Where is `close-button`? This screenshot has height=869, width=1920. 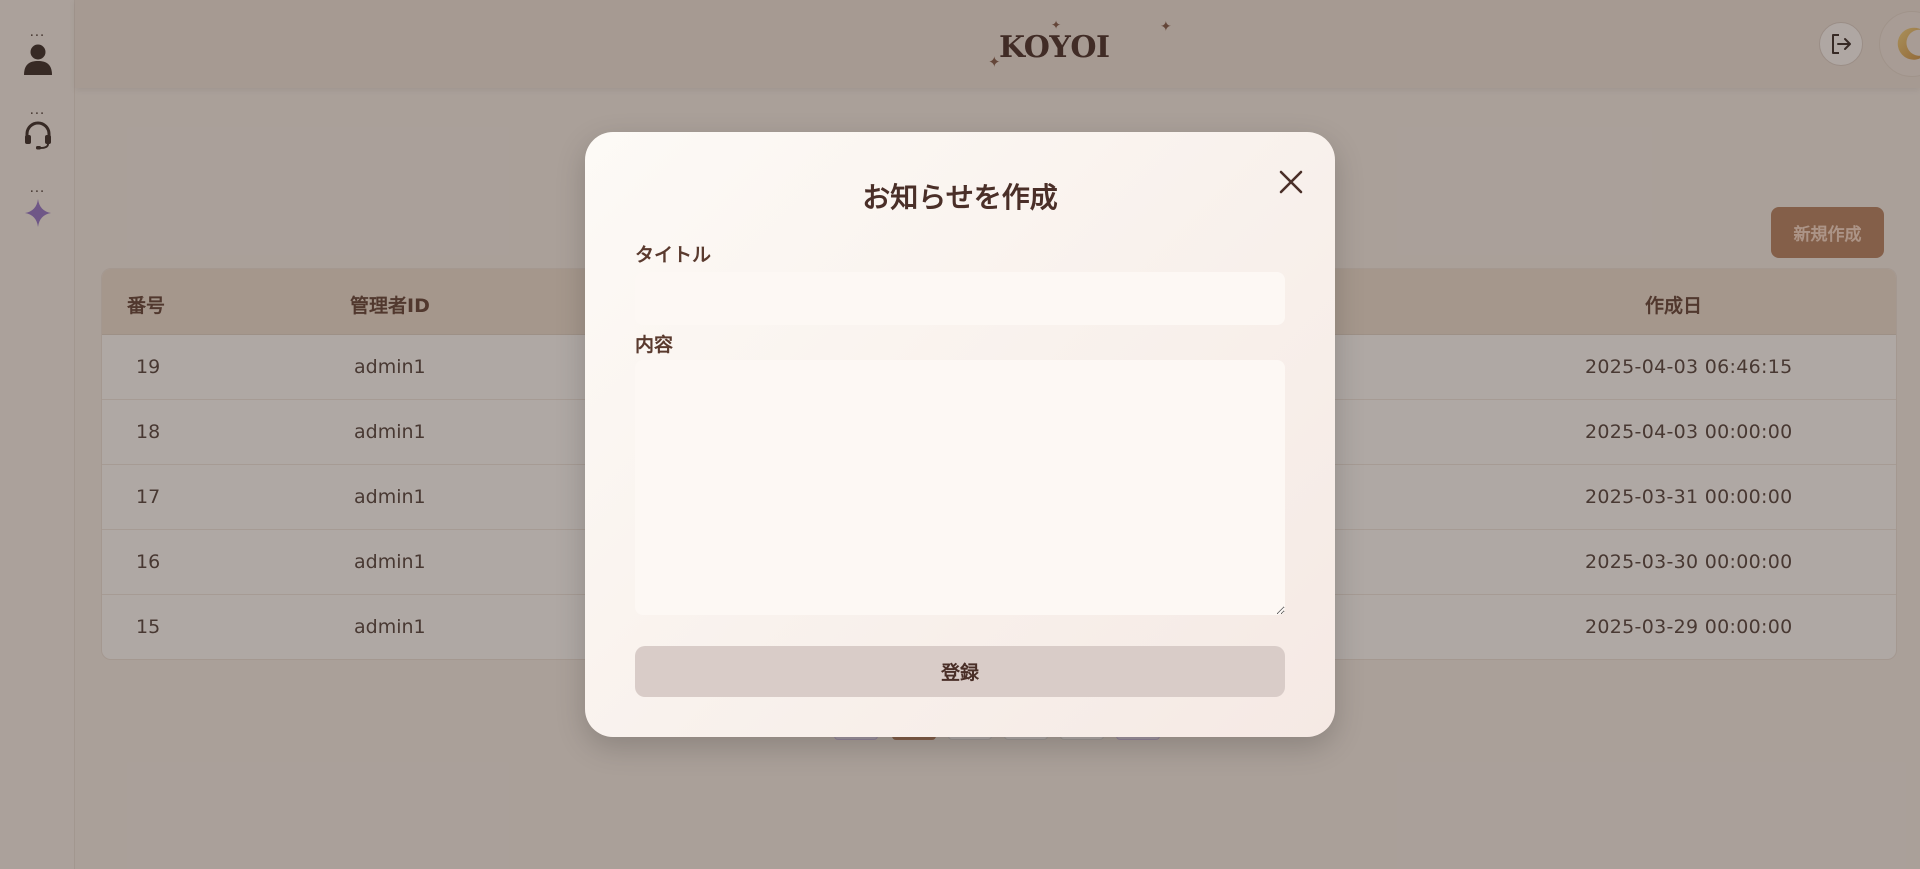 close-button is located at coordinates (1291, 182).